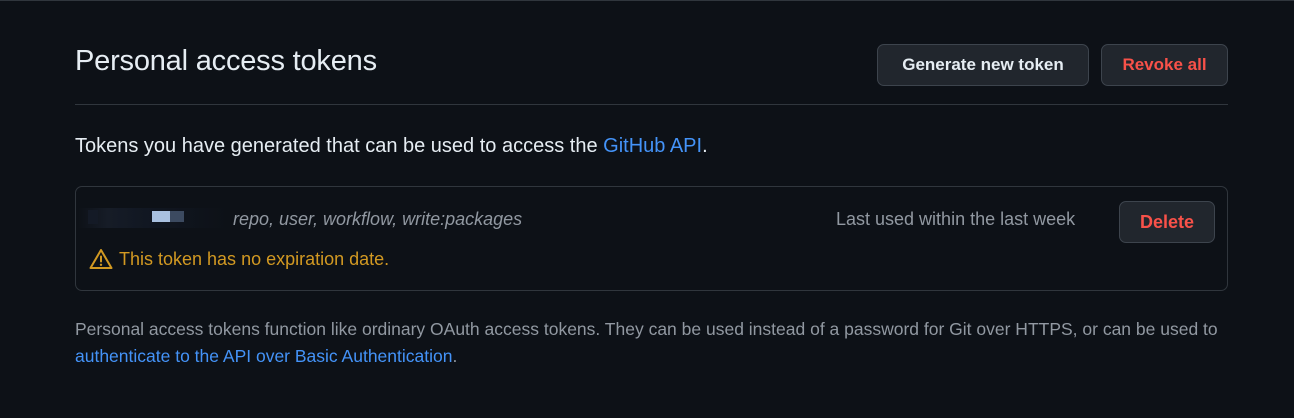 Image resolution: width=1294 pixels, height=418 pixels. I want to click on expiration-warning: This token has no expiration date., so click(239, 259).